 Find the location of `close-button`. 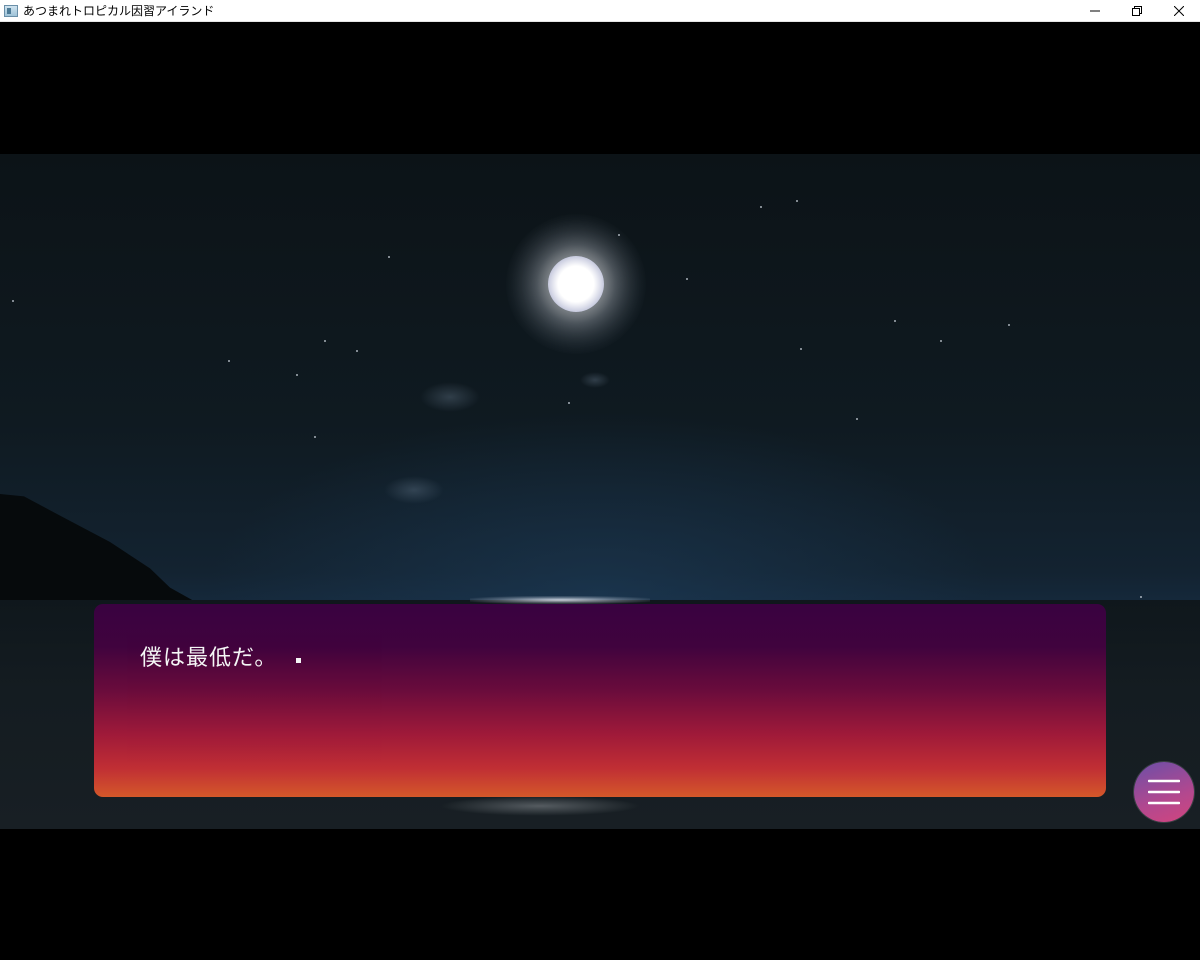

close-button is located at coordinates (1179, 11).